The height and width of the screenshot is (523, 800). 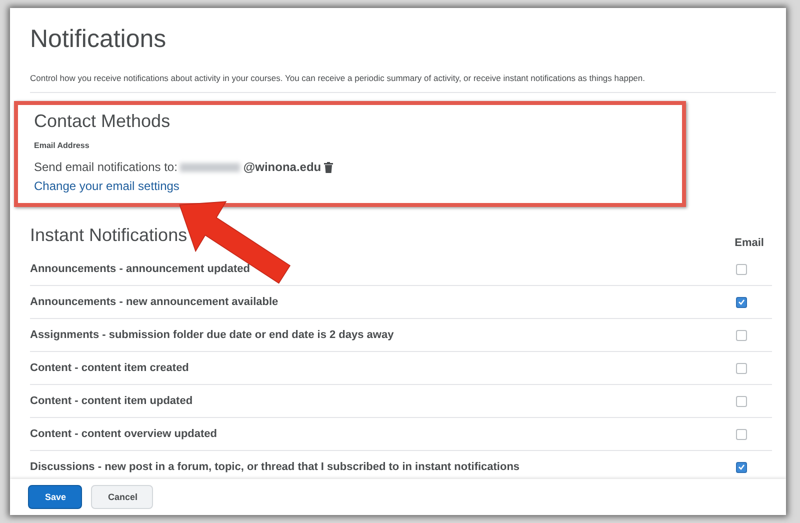 I want to click on send-text: Send email notifications to:, so click(x=106, y=167).